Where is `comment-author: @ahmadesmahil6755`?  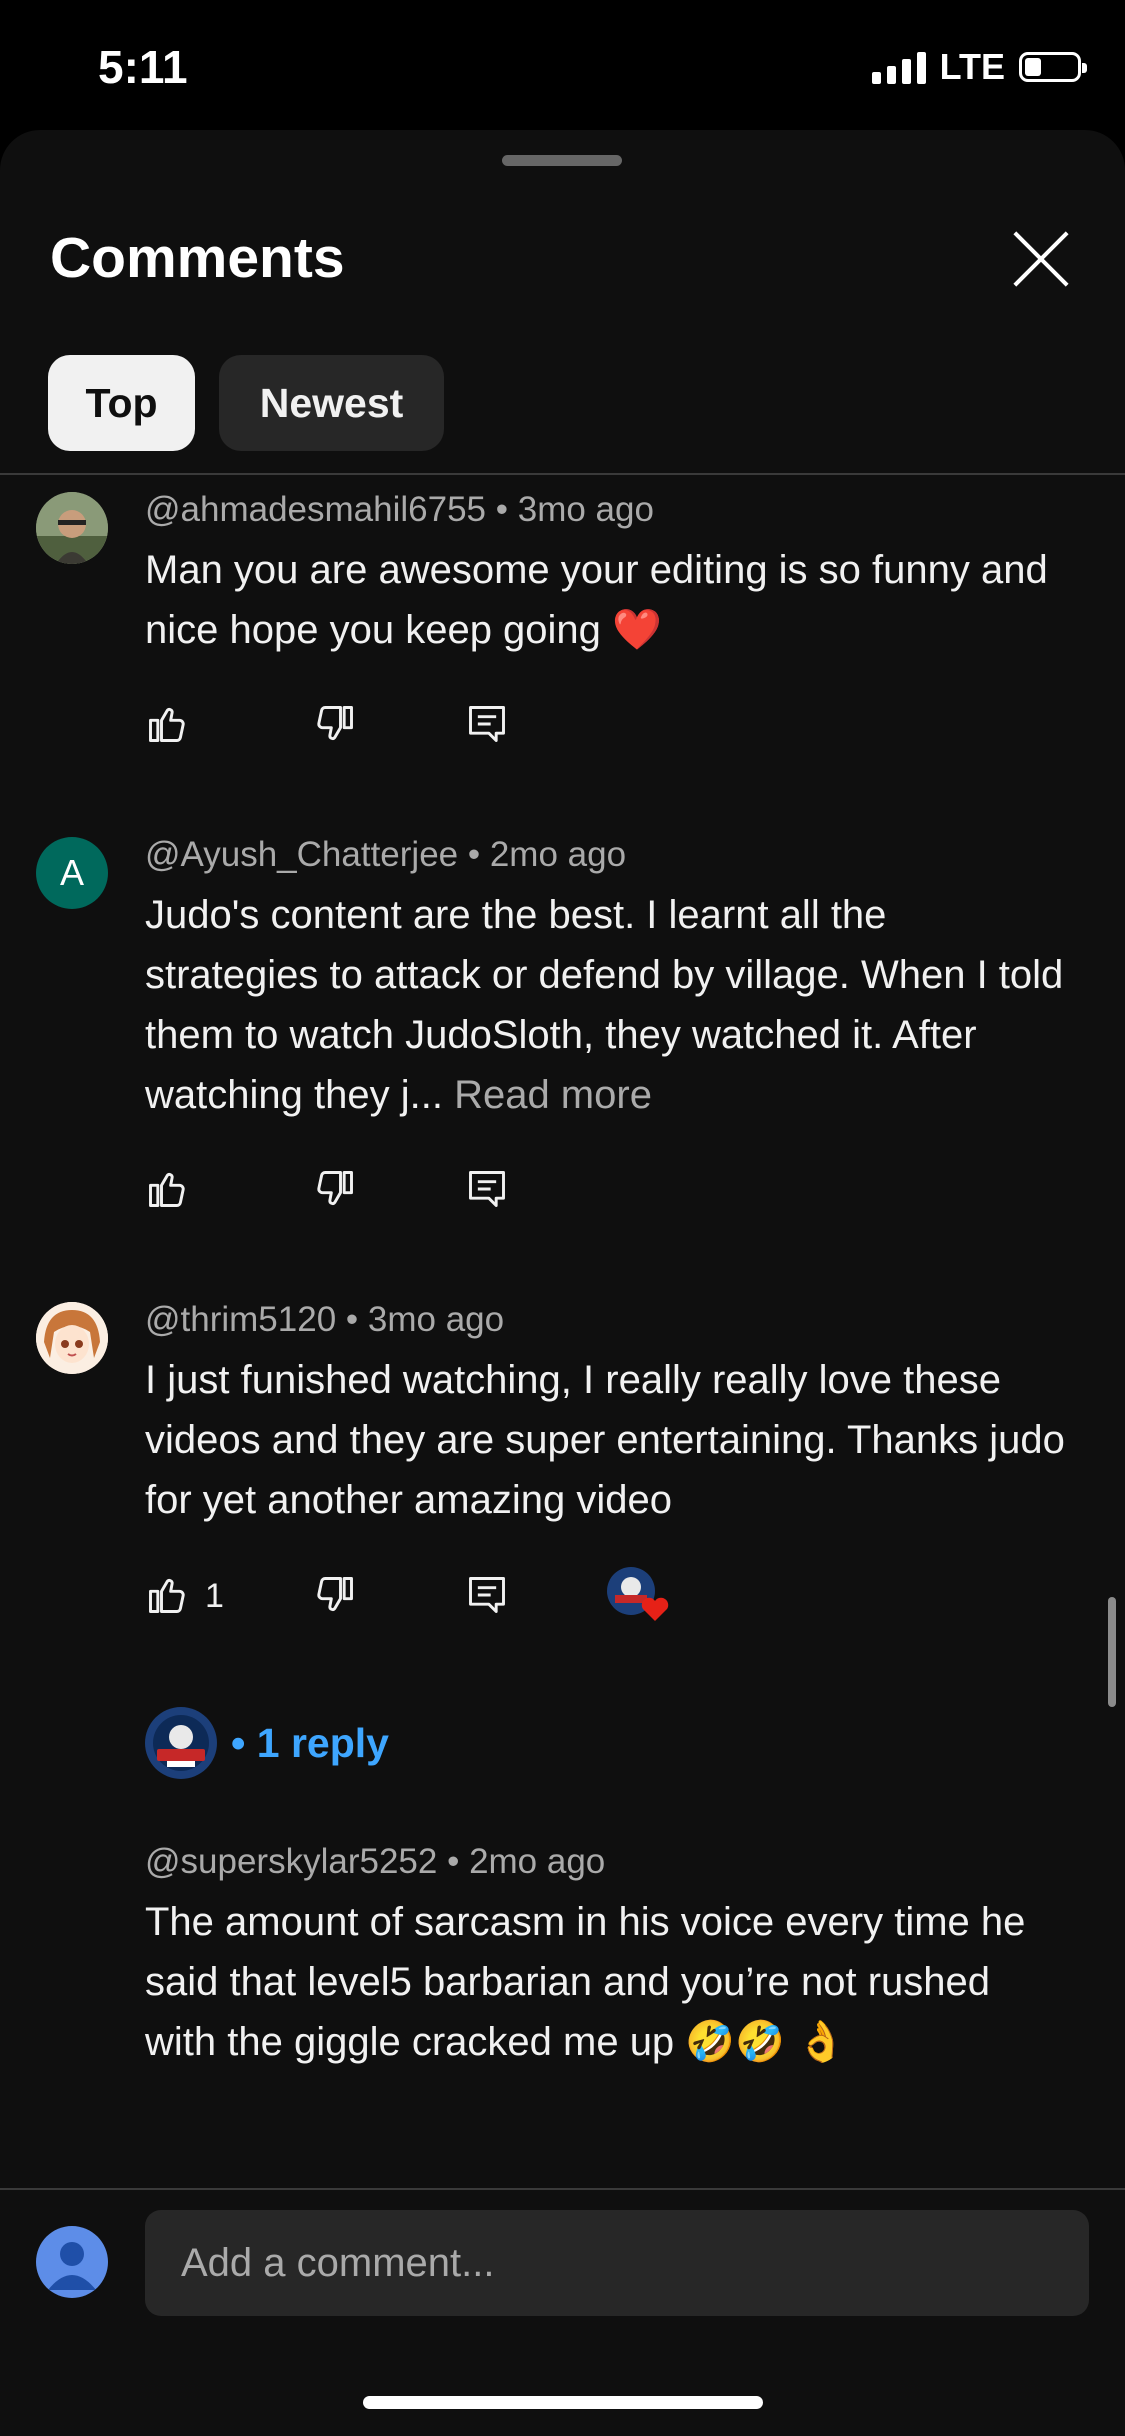
comment-author: @ahmadesmahil6755 is located at coordinates (315, 509).